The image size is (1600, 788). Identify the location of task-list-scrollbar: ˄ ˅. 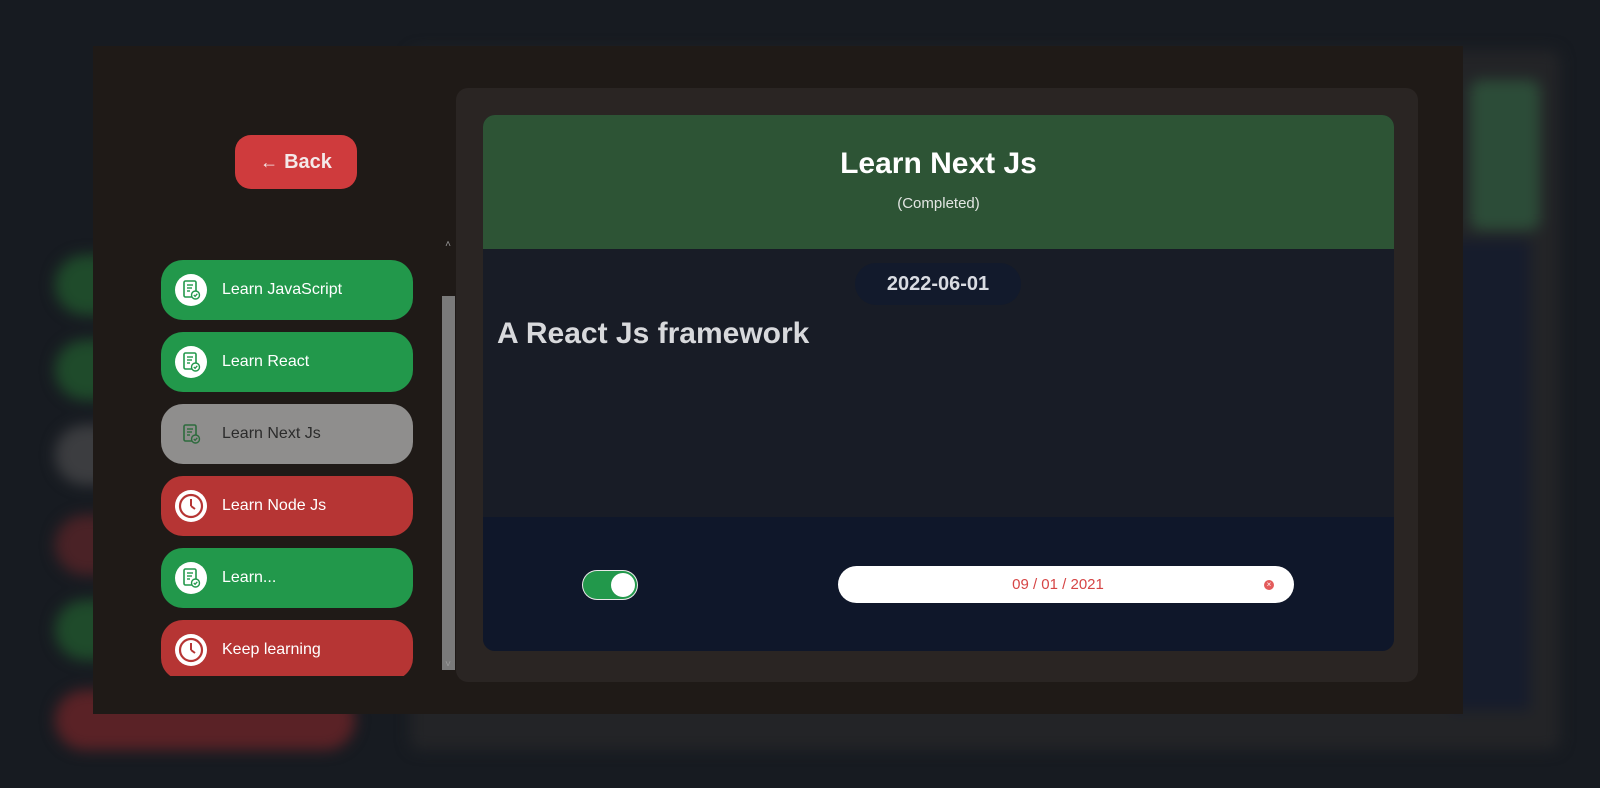
(448, 455).